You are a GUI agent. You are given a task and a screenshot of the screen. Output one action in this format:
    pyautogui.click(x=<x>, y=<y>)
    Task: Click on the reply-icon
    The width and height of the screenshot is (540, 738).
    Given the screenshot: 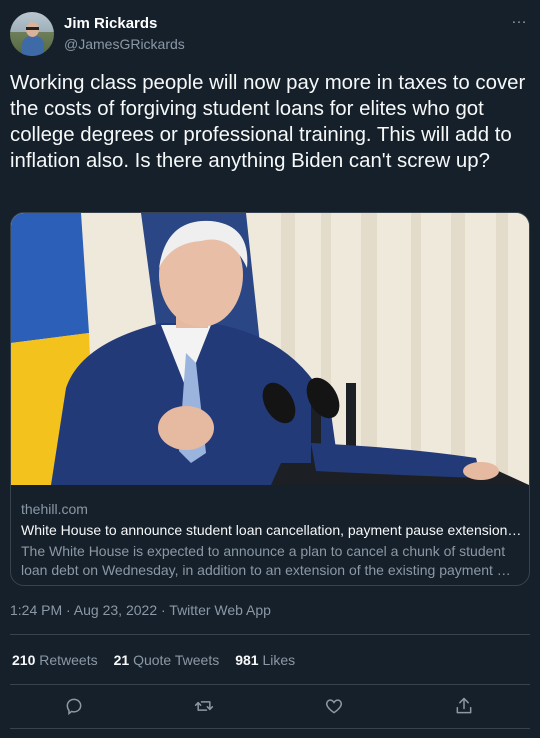 What is the action you would take?
    pyautogui.click(x=74, y=706)
    